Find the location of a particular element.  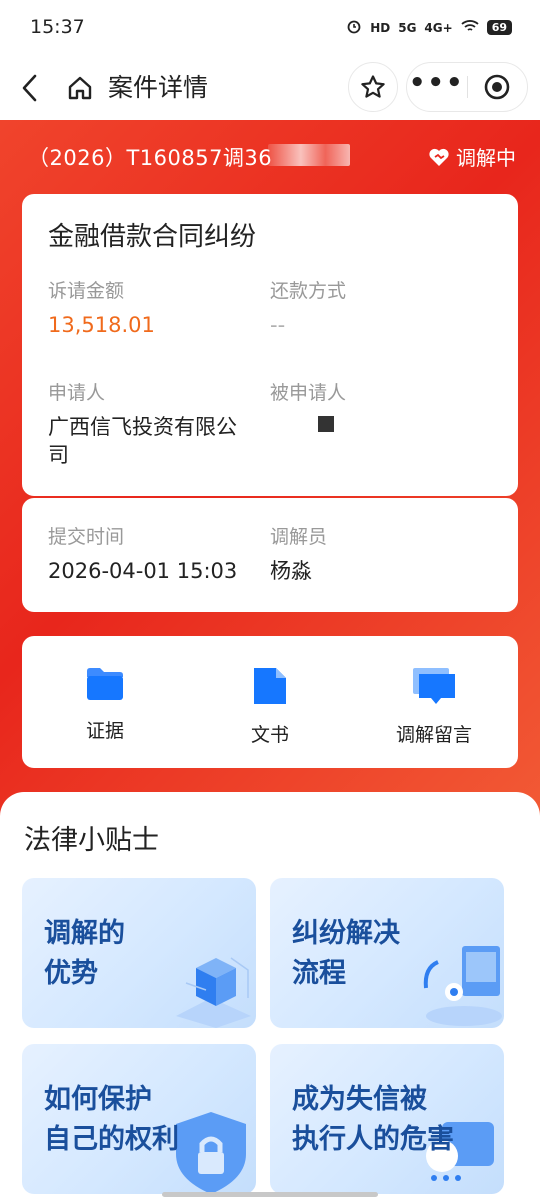

mediation-message-button: 调解留言 is located at coordinates (434, 706).